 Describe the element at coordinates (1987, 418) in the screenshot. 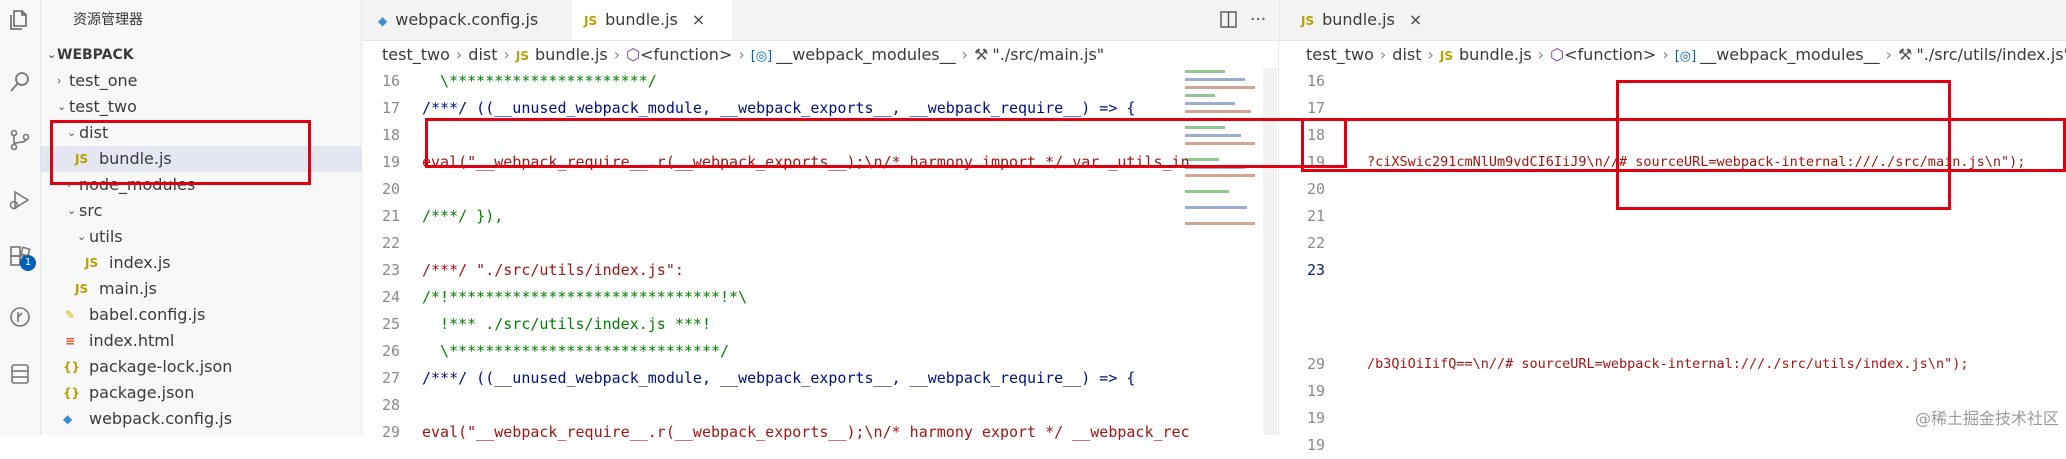

I see `watermark: @稀土掘金技术社区` at that location.